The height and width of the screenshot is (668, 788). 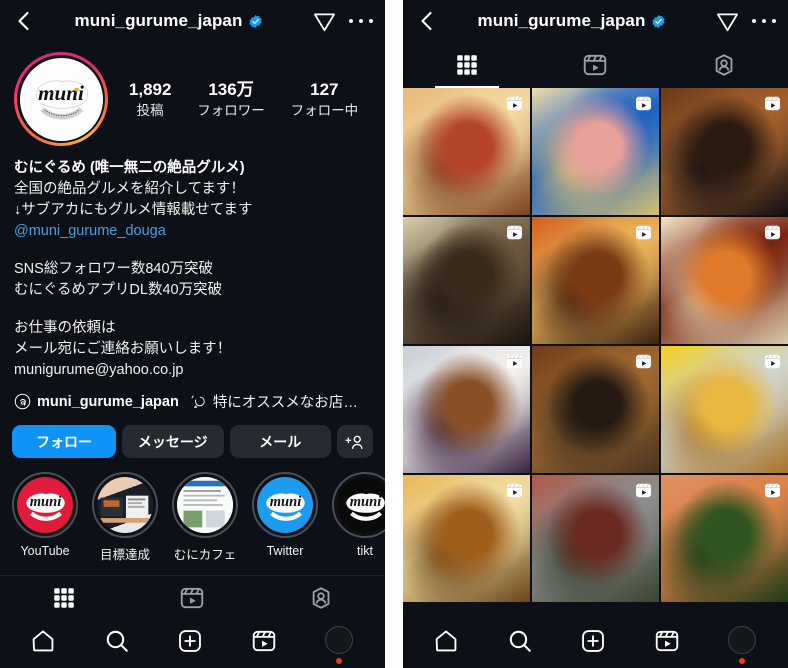 I want to click on threads-icon, so click(x=22, y=401).